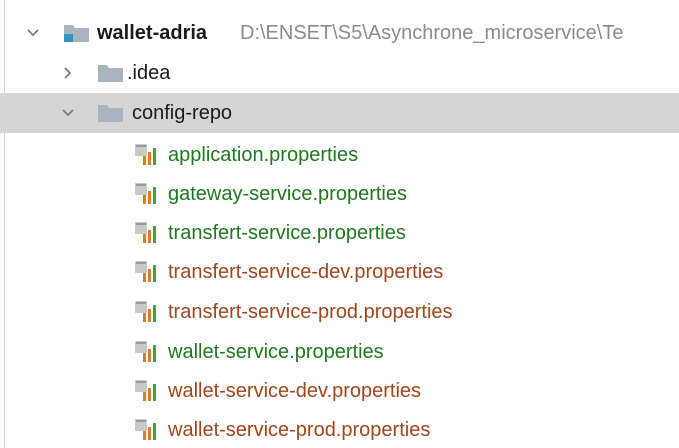  I want to click on folder-label: config-repo, so click(182, 113).